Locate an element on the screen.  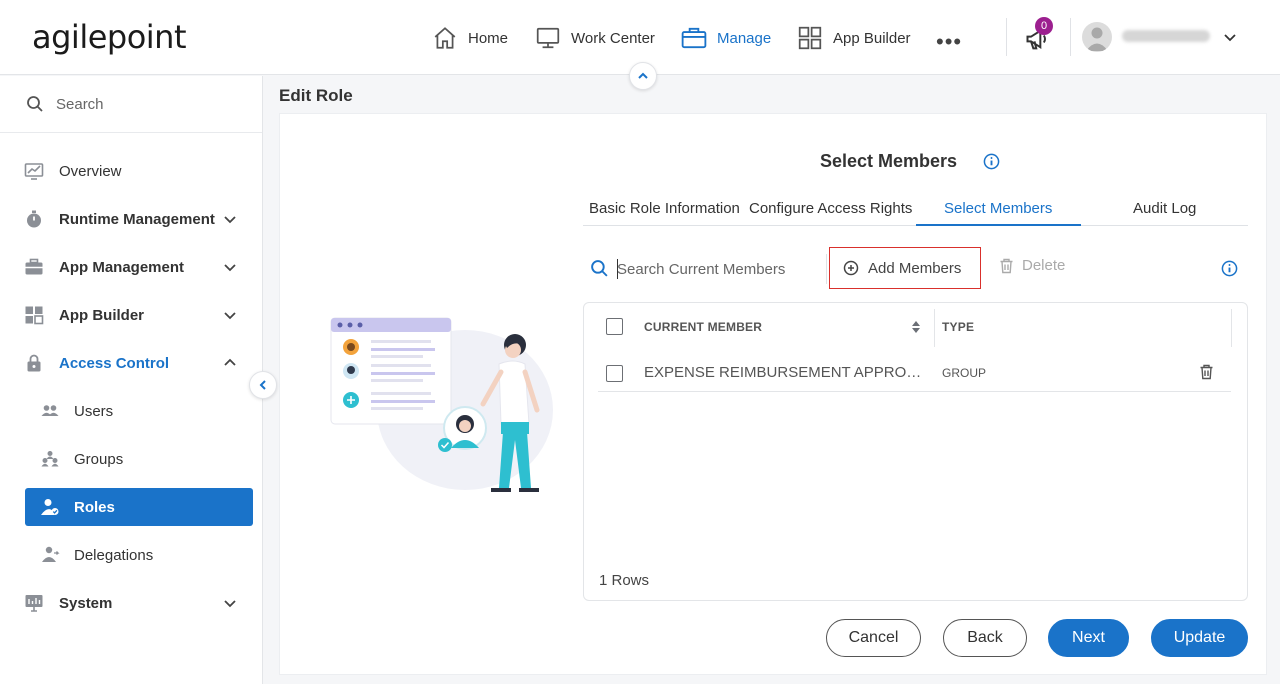
select-all-checkbox is located at coordinates (614, 326).